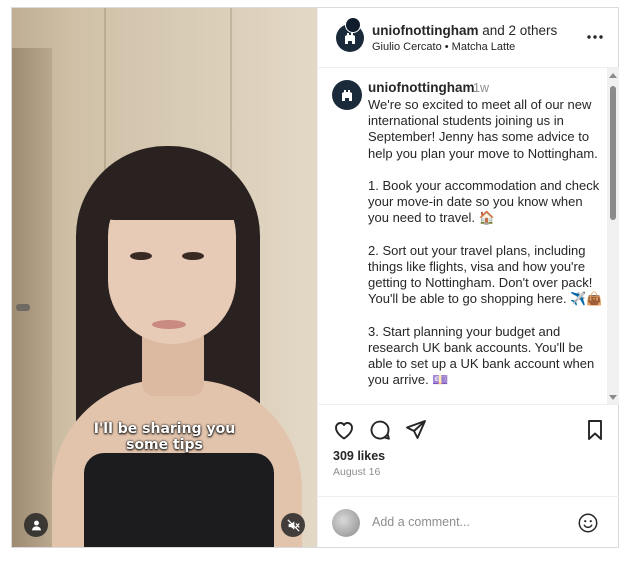 The width and height of the screenshot is (638, 564). Describe the element at coordinates (613, 75) in the screenshot. I see `scroll-up-arrow-icon` at that location.